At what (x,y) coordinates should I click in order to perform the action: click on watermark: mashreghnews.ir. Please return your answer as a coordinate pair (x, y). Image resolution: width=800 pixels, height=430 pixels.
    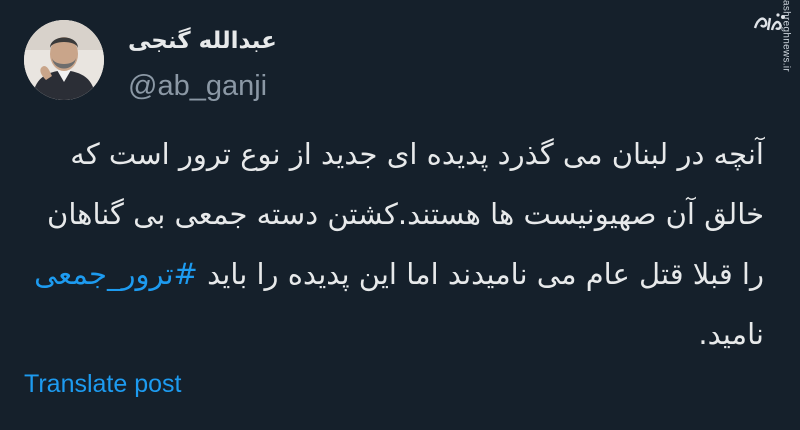
    Looking at the image, I should click on (770, 60).